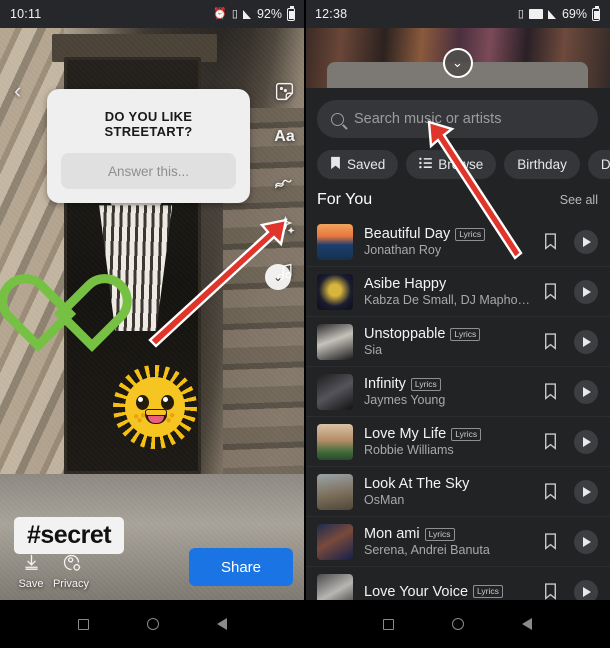 The width and height of the screenshot is (610, 648). Describe the element at coordinates (331, 14) in the screenshot. I see `status-time: 12:38` at that location.